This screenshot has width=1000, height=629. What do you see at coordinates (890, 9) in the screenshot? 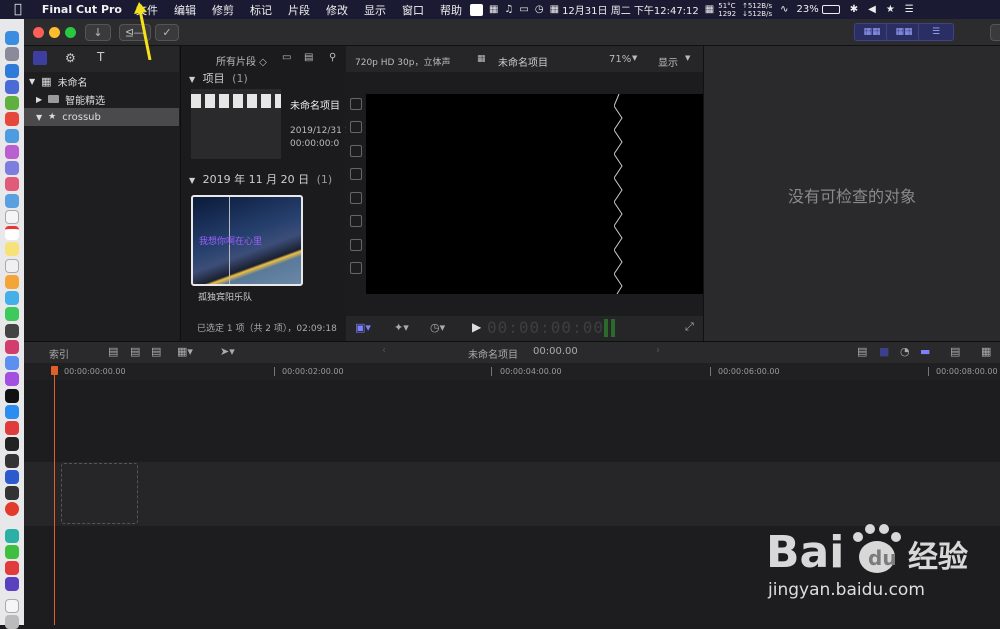
I see `star-icon: ★` at bounding box center [890, 9].